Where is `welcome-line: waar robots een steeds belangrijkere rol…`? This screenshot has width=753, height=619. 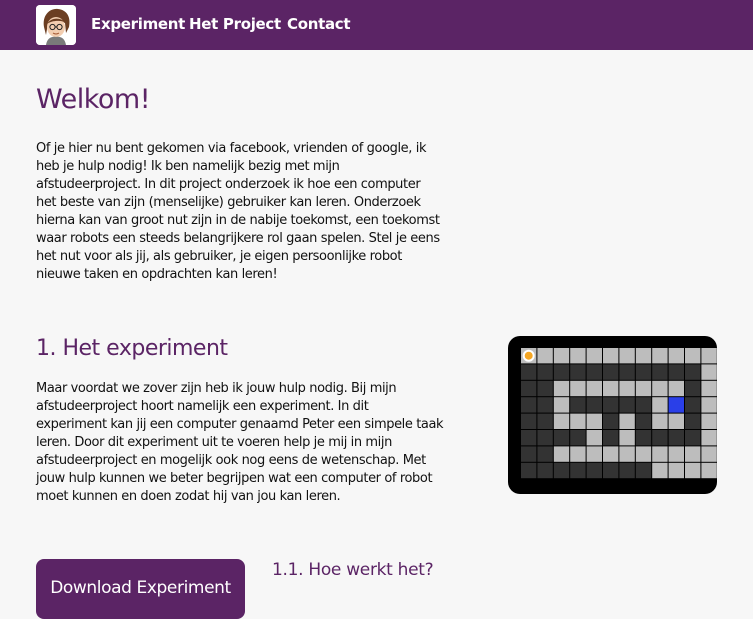
welcome-line: waar robots een steeds belangrijkere rol… is located at coordinates (238, 238).